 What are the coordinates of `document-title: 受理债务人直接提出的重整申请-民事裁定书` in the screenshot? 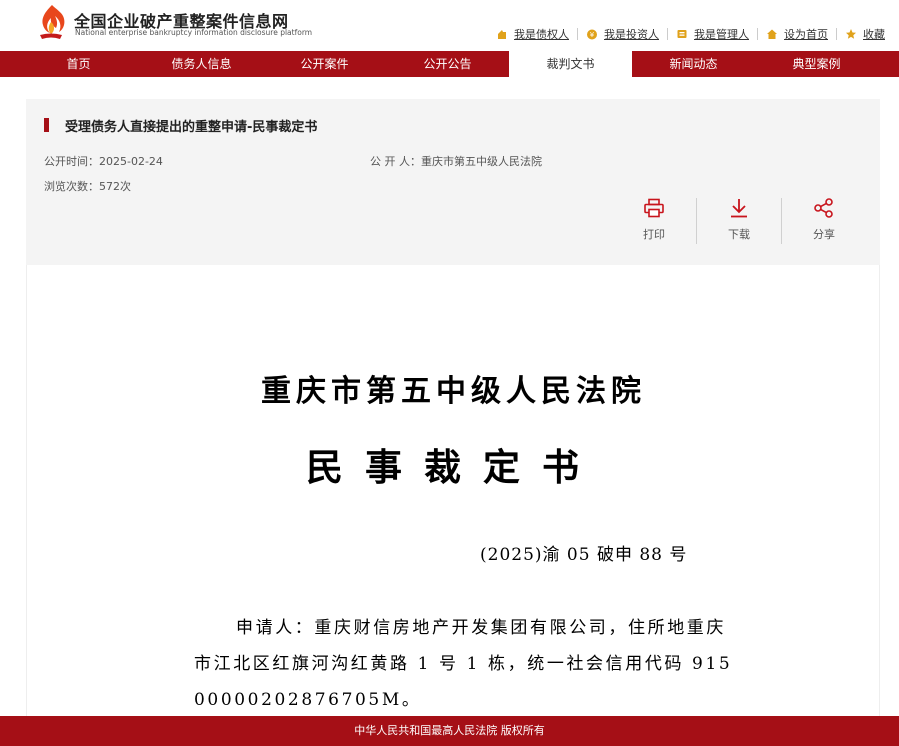 It's located at (191, 127).